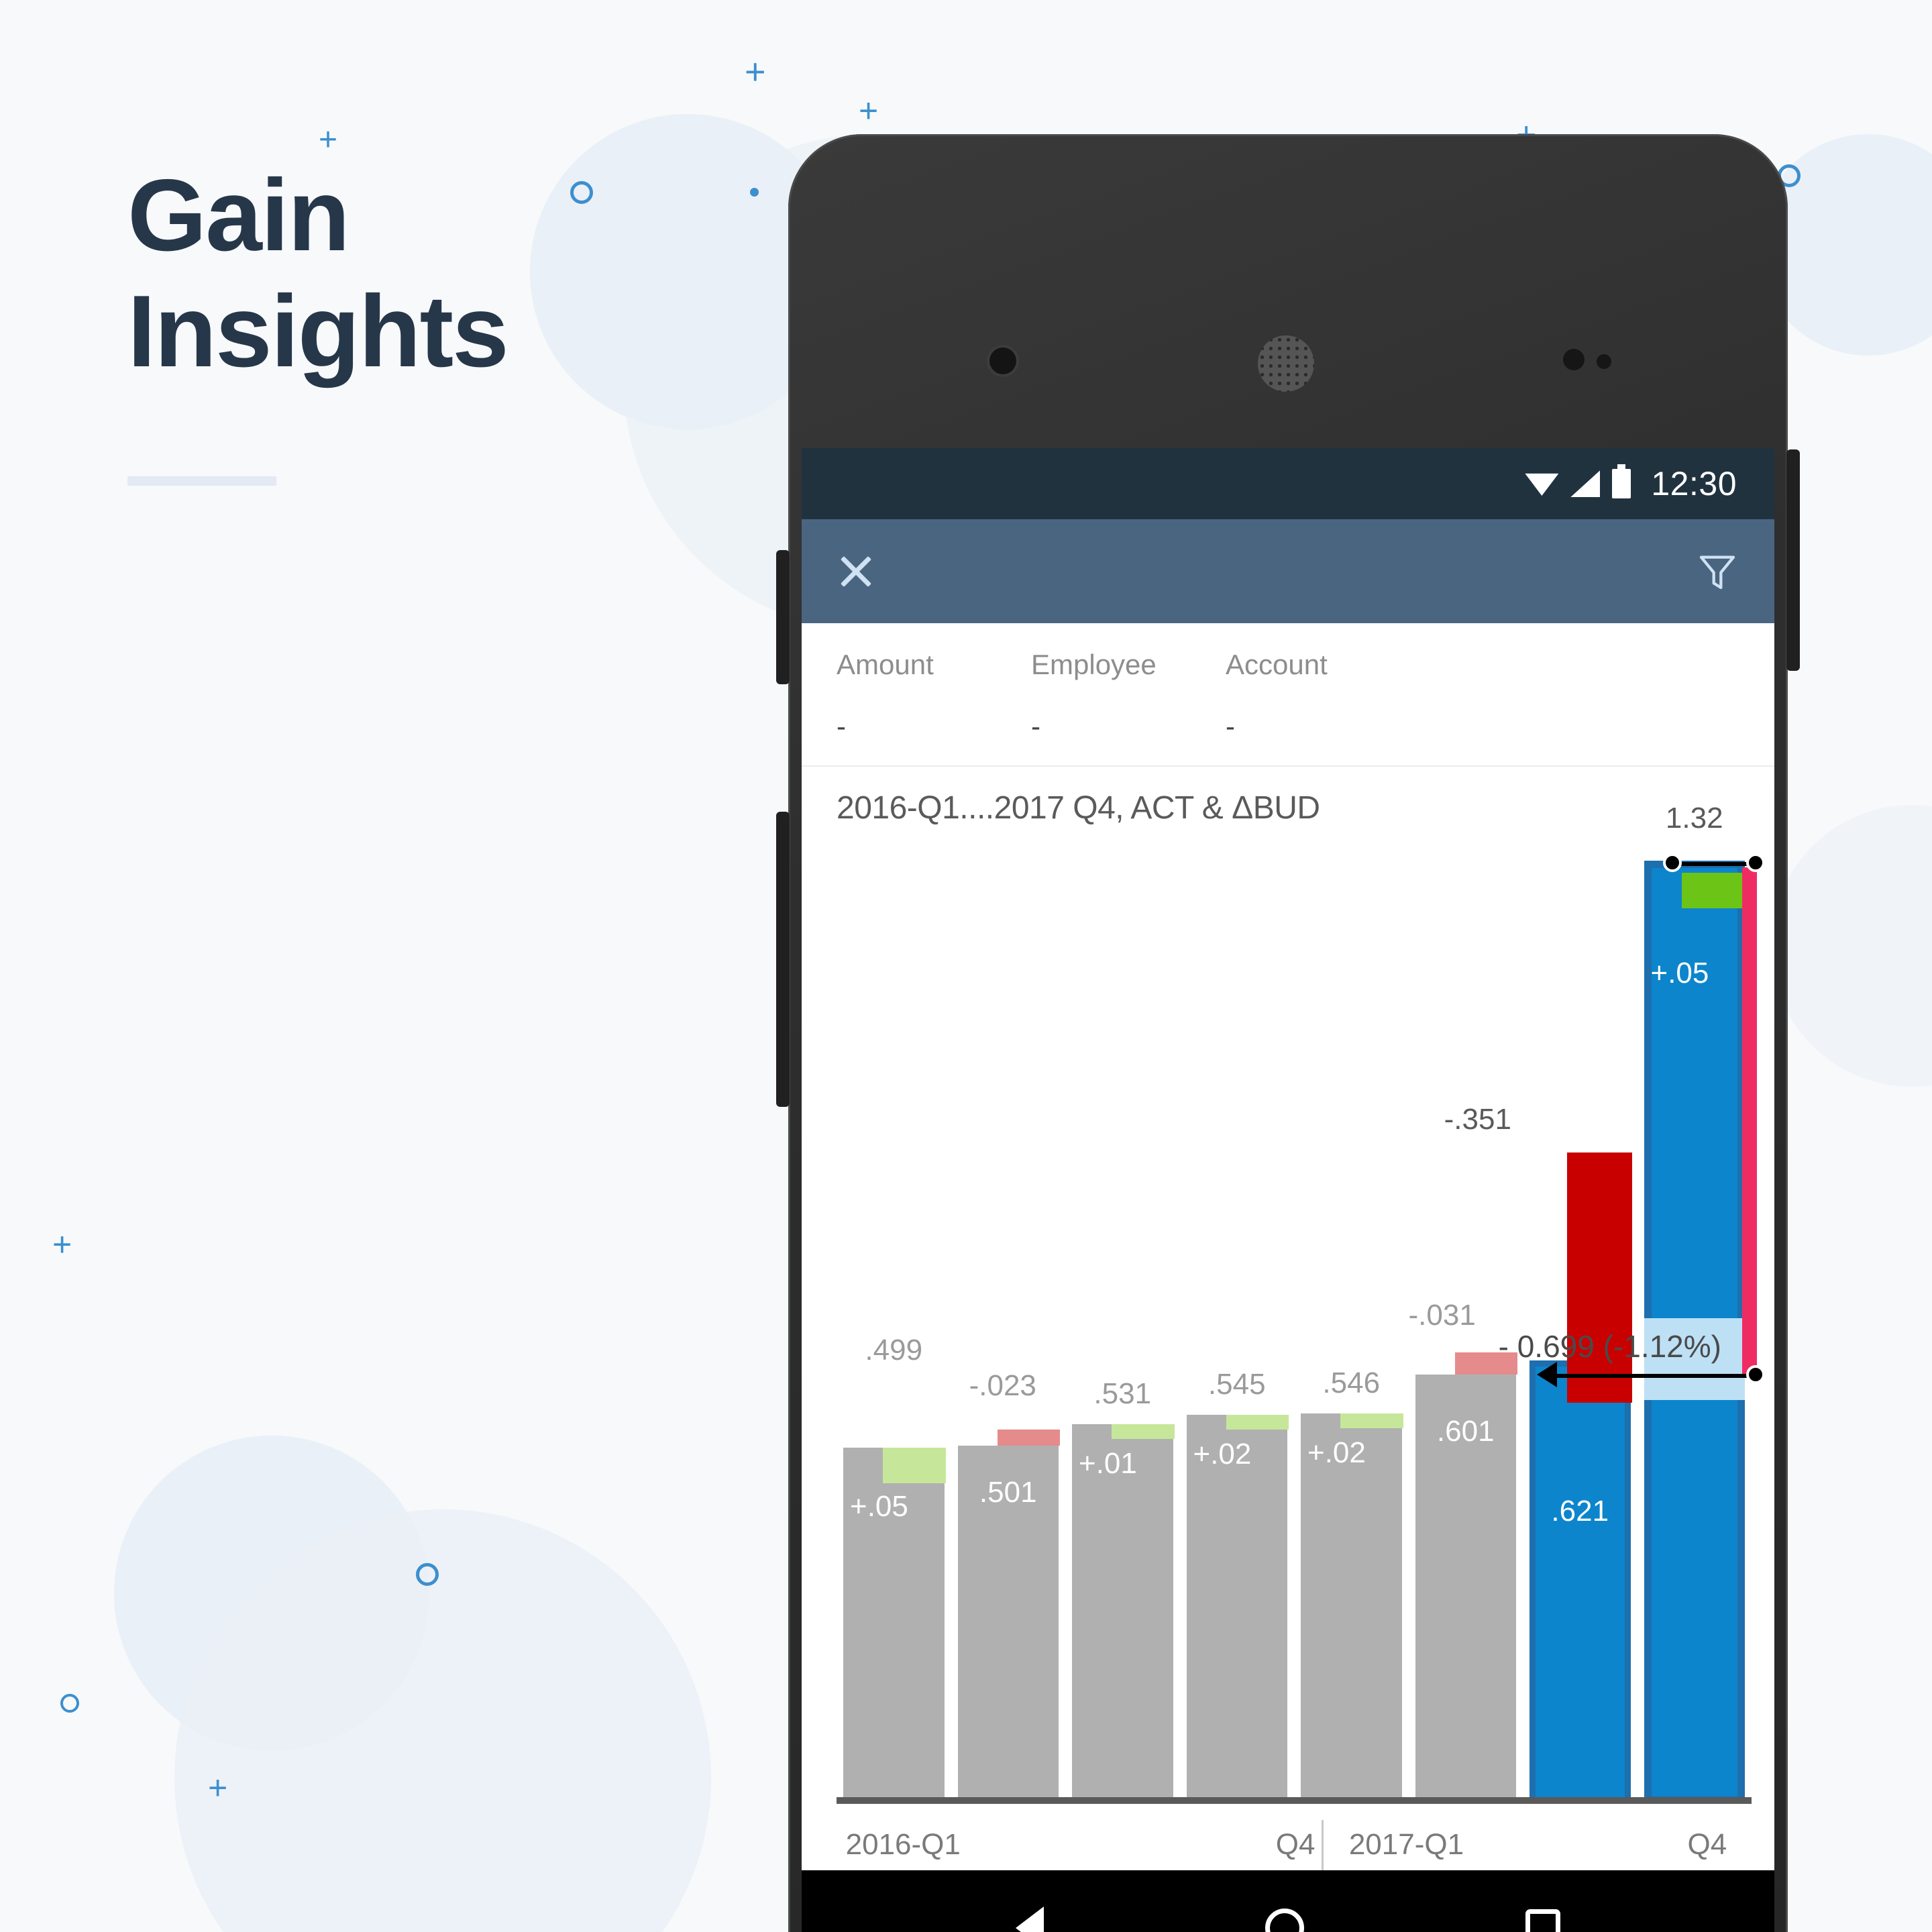 Image resolution: width=1932 pixels, height=1932 pixels. What do you see at coordinates (1286, 363) in the screenshot?
I see `earpiece-speaker-icon` at bounding box center [1286, 363].